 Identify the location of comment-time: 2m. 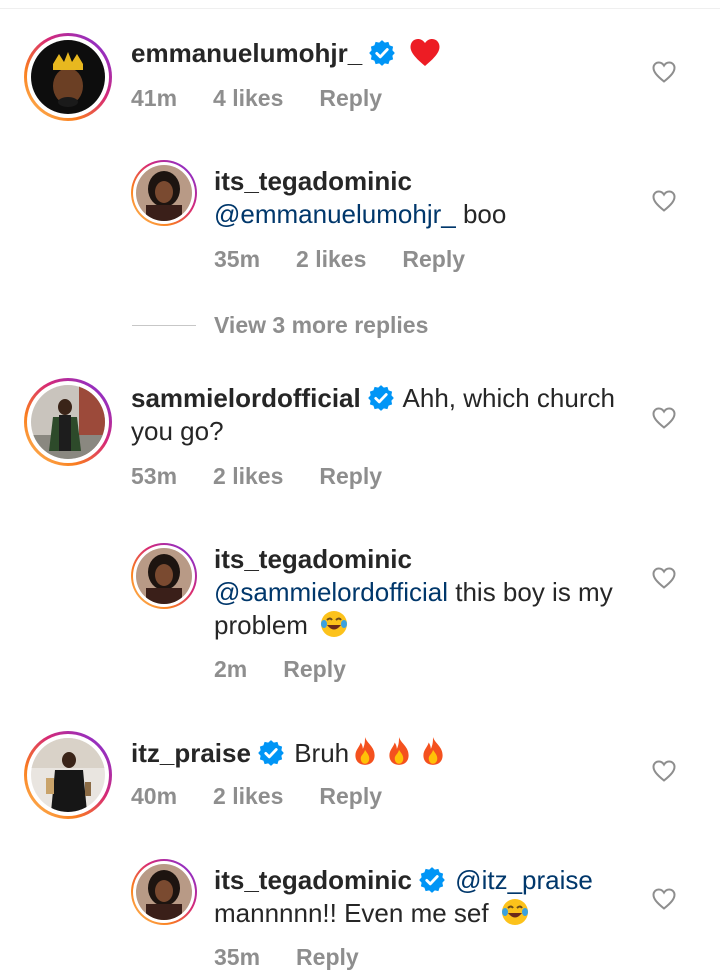
(231, 669).